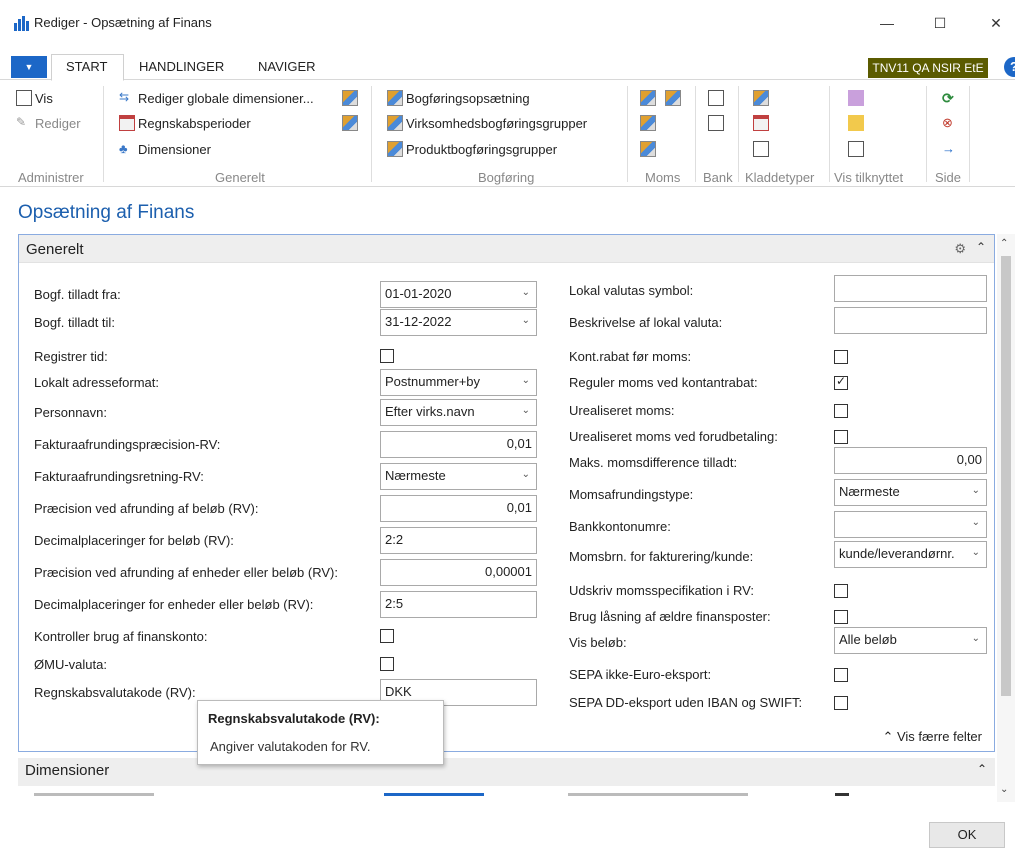 The width and height of the screenshot is (1015, 850). I want to click on tab-handlinger: HANDLINGER, so click(181, 66).